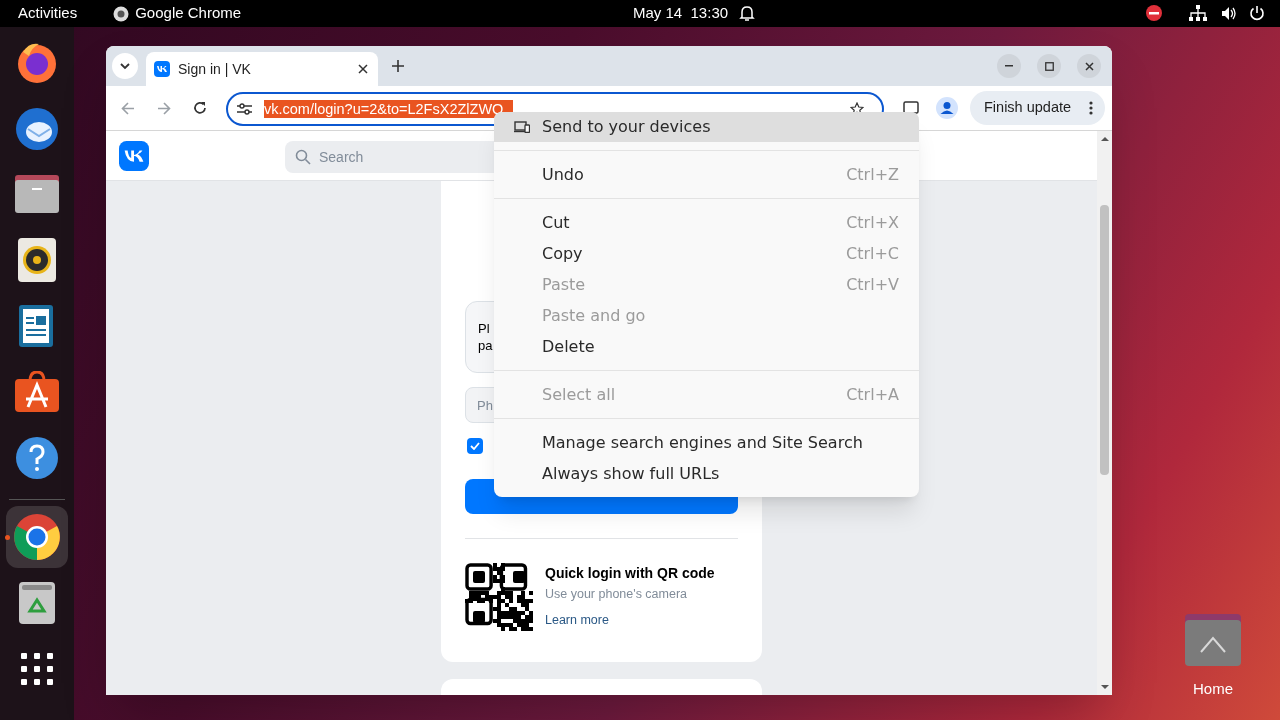  I want to click on qr-subtitle: Use your phone's camera, so click(617, 594).